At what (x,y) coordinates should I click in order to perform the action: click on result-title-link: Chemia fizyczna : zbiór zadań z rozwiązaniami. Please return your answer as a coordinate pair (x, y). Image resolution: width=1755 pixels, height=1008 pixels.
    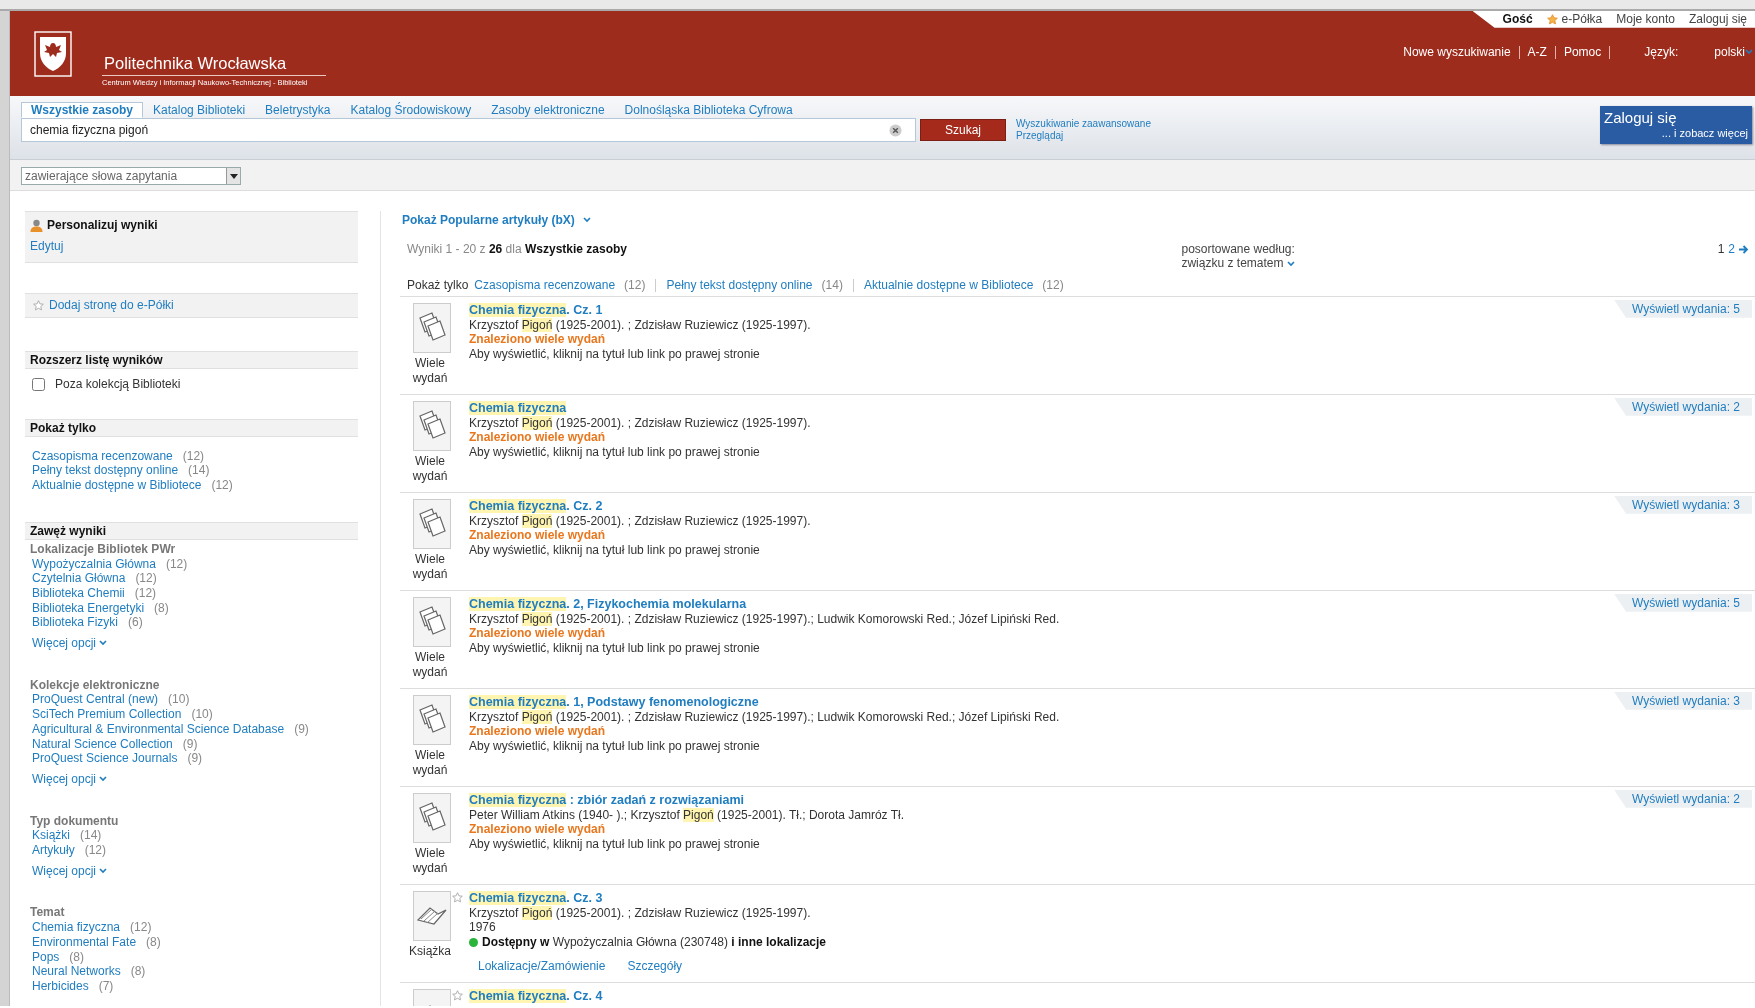
    Looking at the image, I should click on (607, 799).